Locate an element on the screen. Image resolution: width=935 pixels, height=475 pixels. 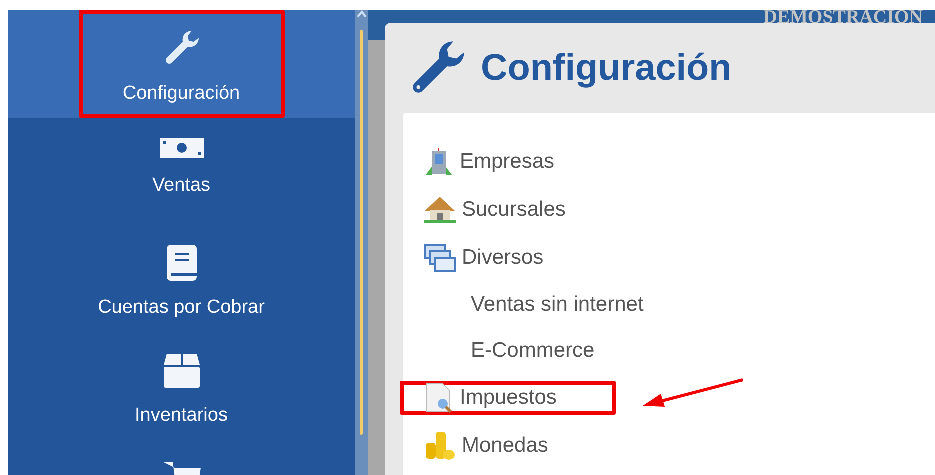
coins-icon is located at coordinates (440, 446).